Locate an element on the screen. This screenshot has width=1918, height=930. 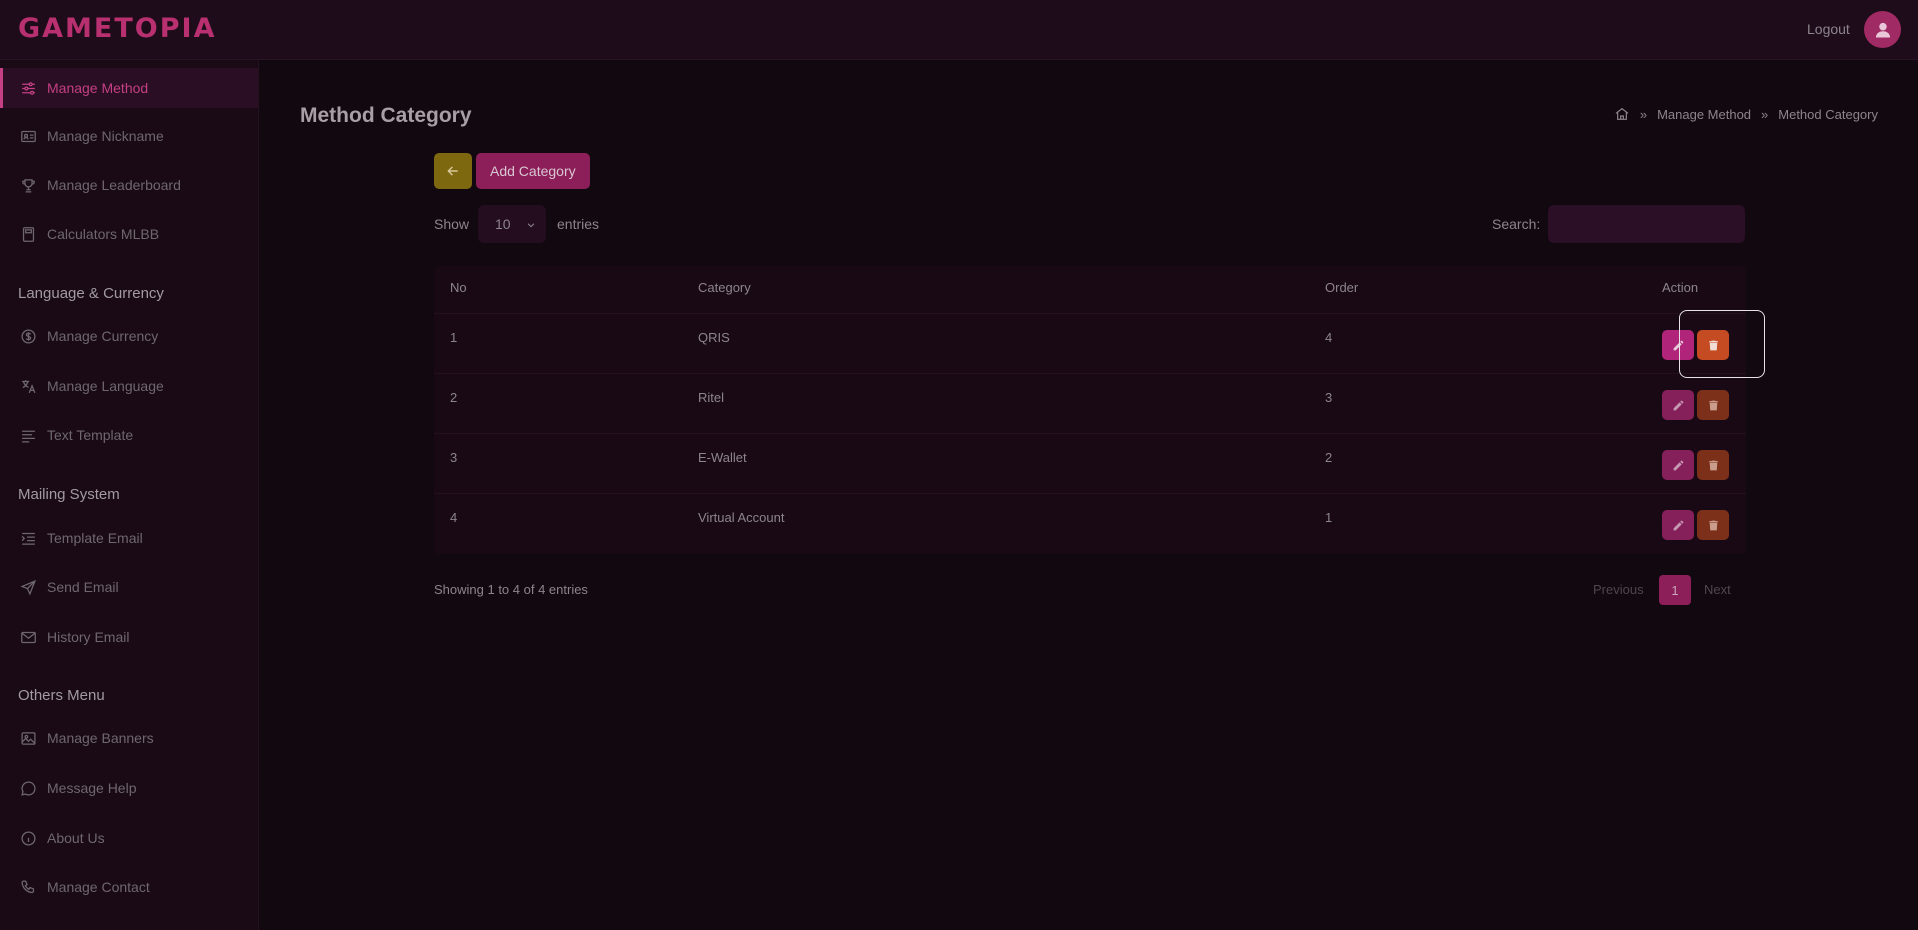
sidebar-item-manage-nickname: Manage Nickname is located at coordinates (129, 136).